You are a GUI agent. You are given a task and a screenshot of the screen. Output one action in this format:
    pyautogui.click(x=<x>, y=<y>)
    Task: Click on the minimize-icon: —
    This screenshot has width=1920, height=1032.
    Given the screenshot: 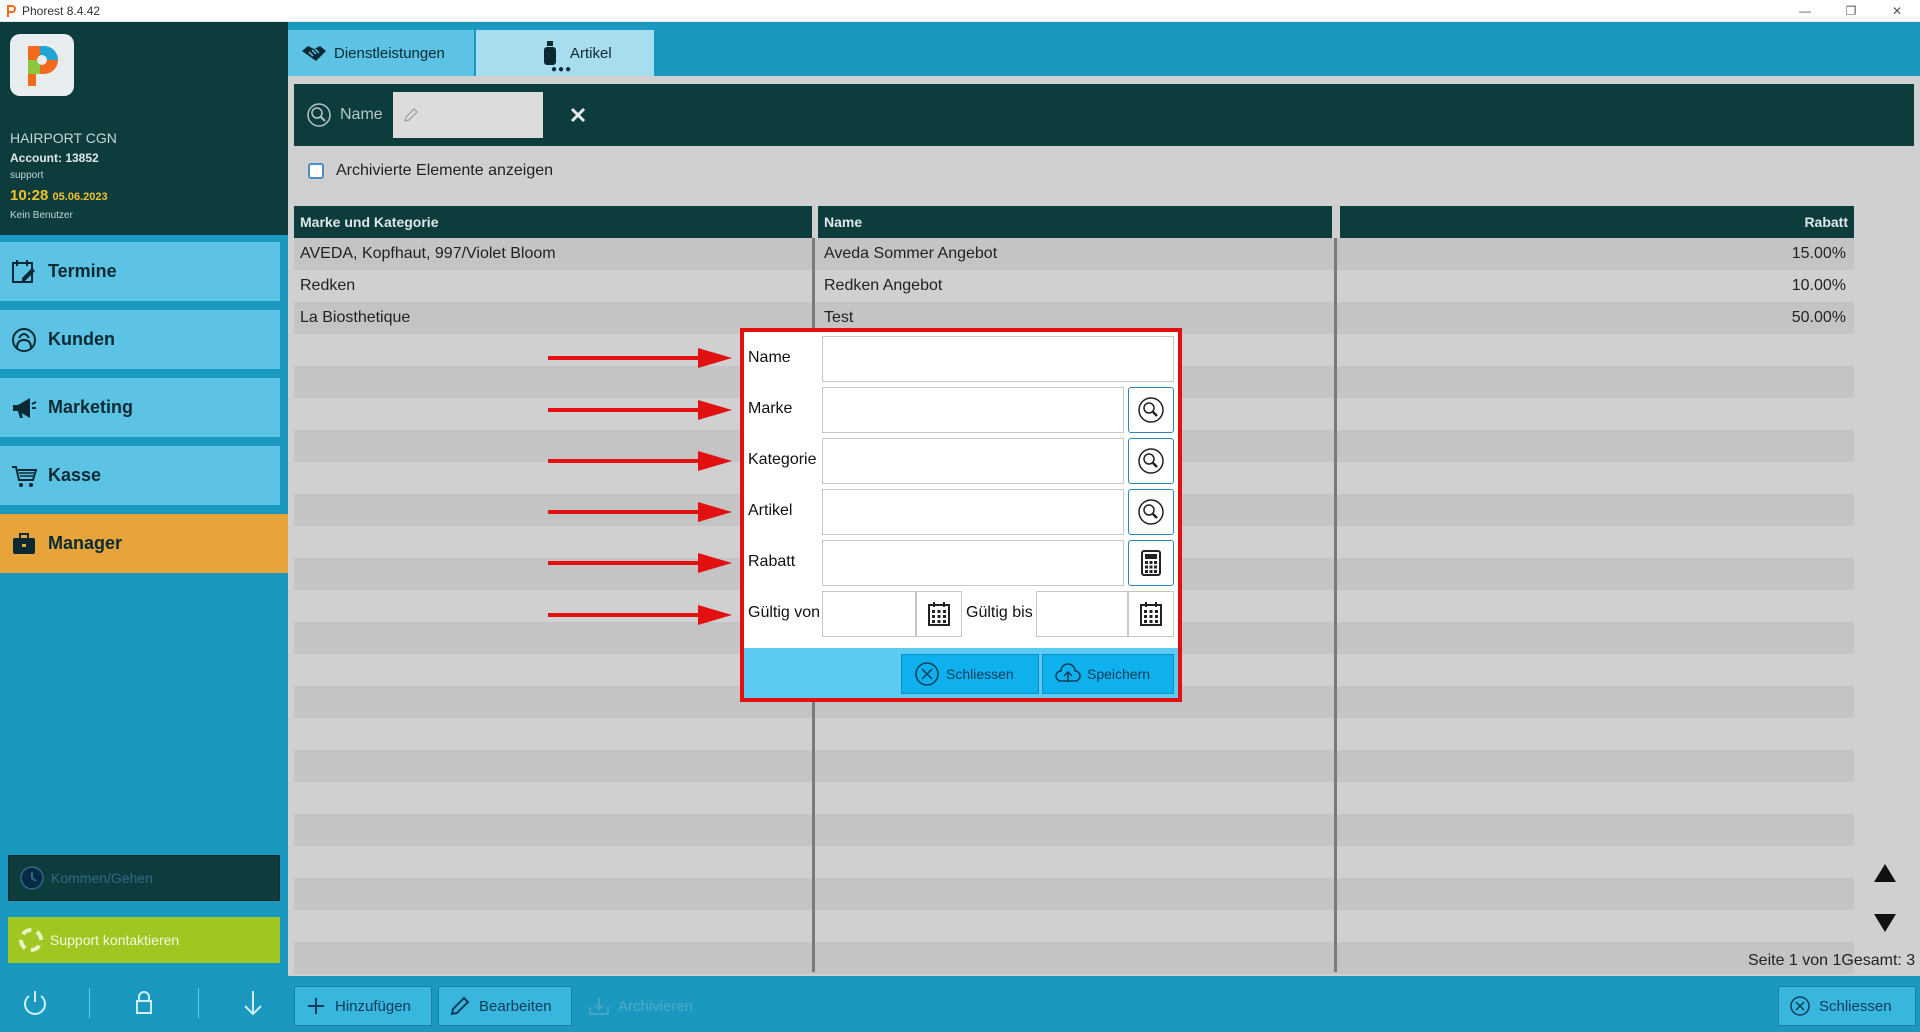 What is the action you would take?
    pyautogui.click(x=1805, y=11)
    